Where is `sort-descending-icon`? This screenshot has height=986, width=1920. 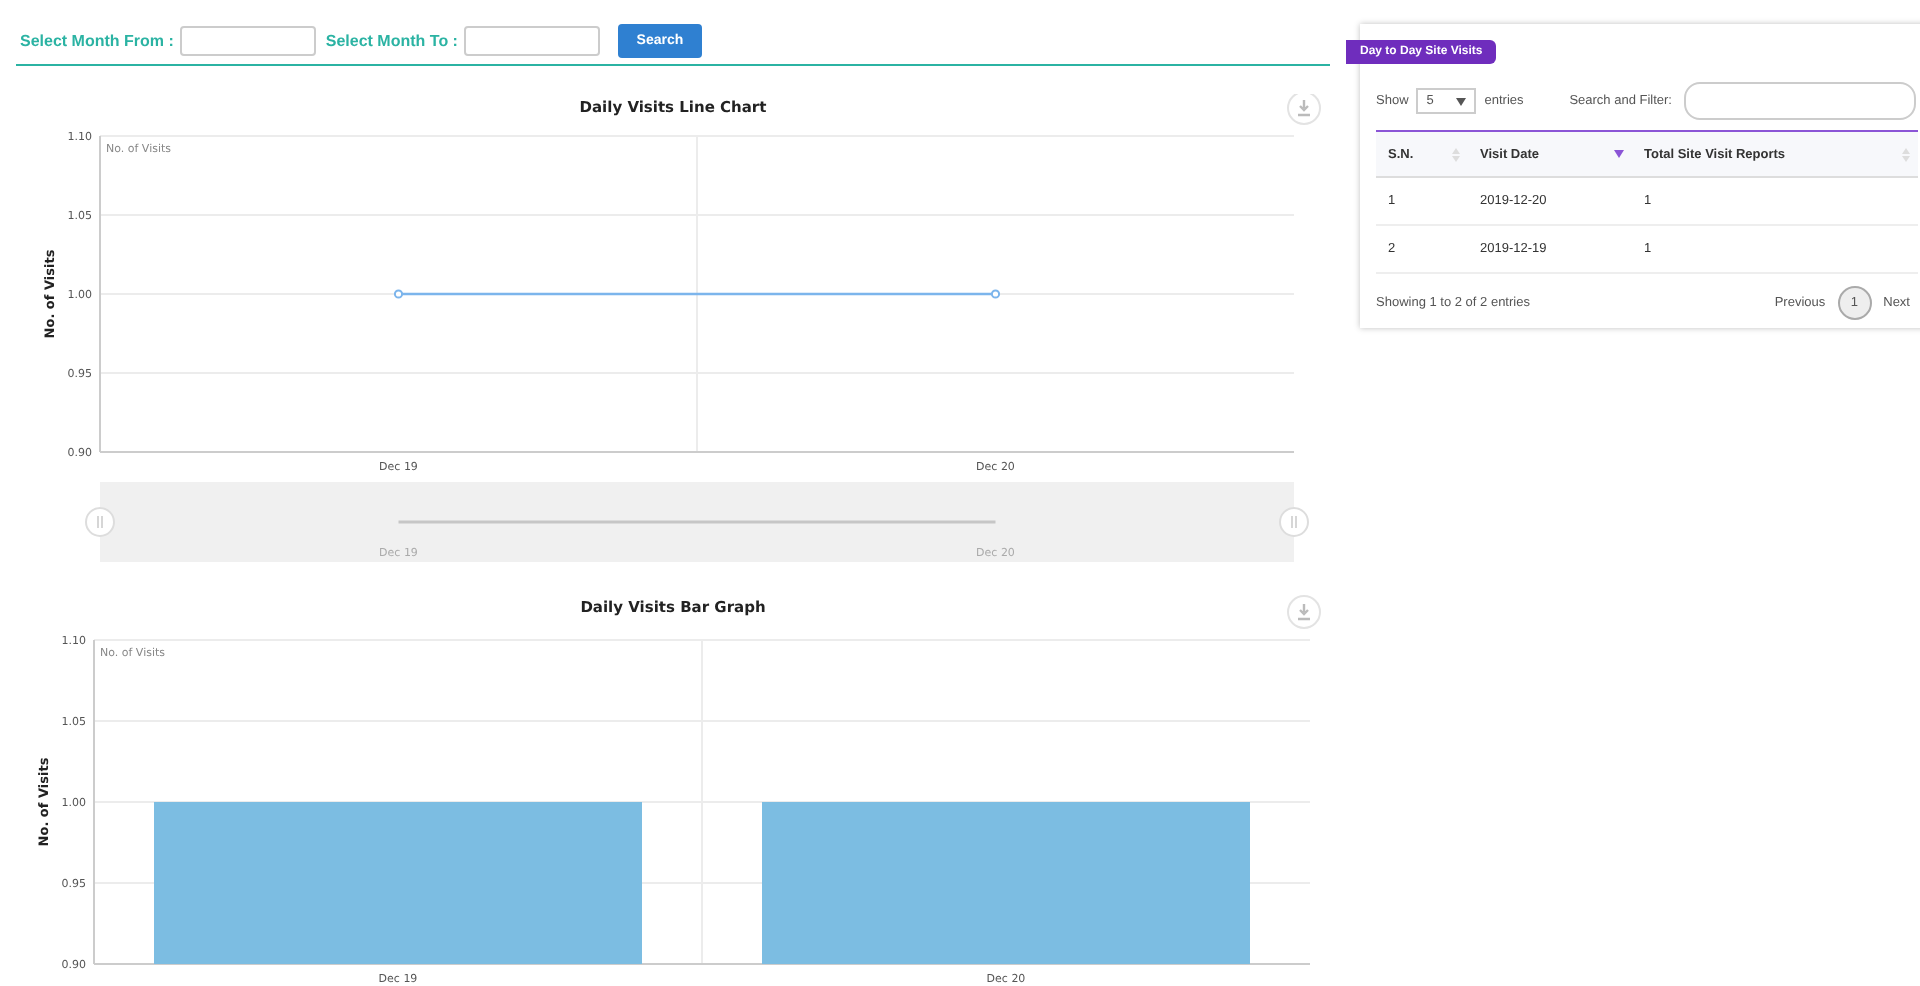
sort-descending-icon is located at coordinates (1619, 154).